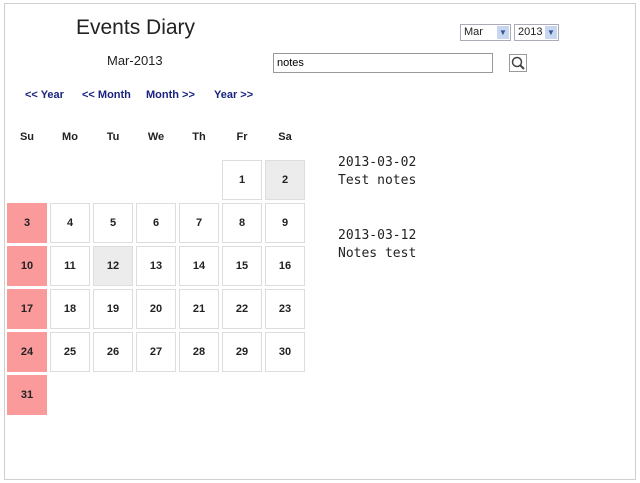 Image resolution: width=640 pixels, height=483 pixels. Describe the element at coordinates (156, 266) in the screenshot. I see `calendar-day: 13` at that location.